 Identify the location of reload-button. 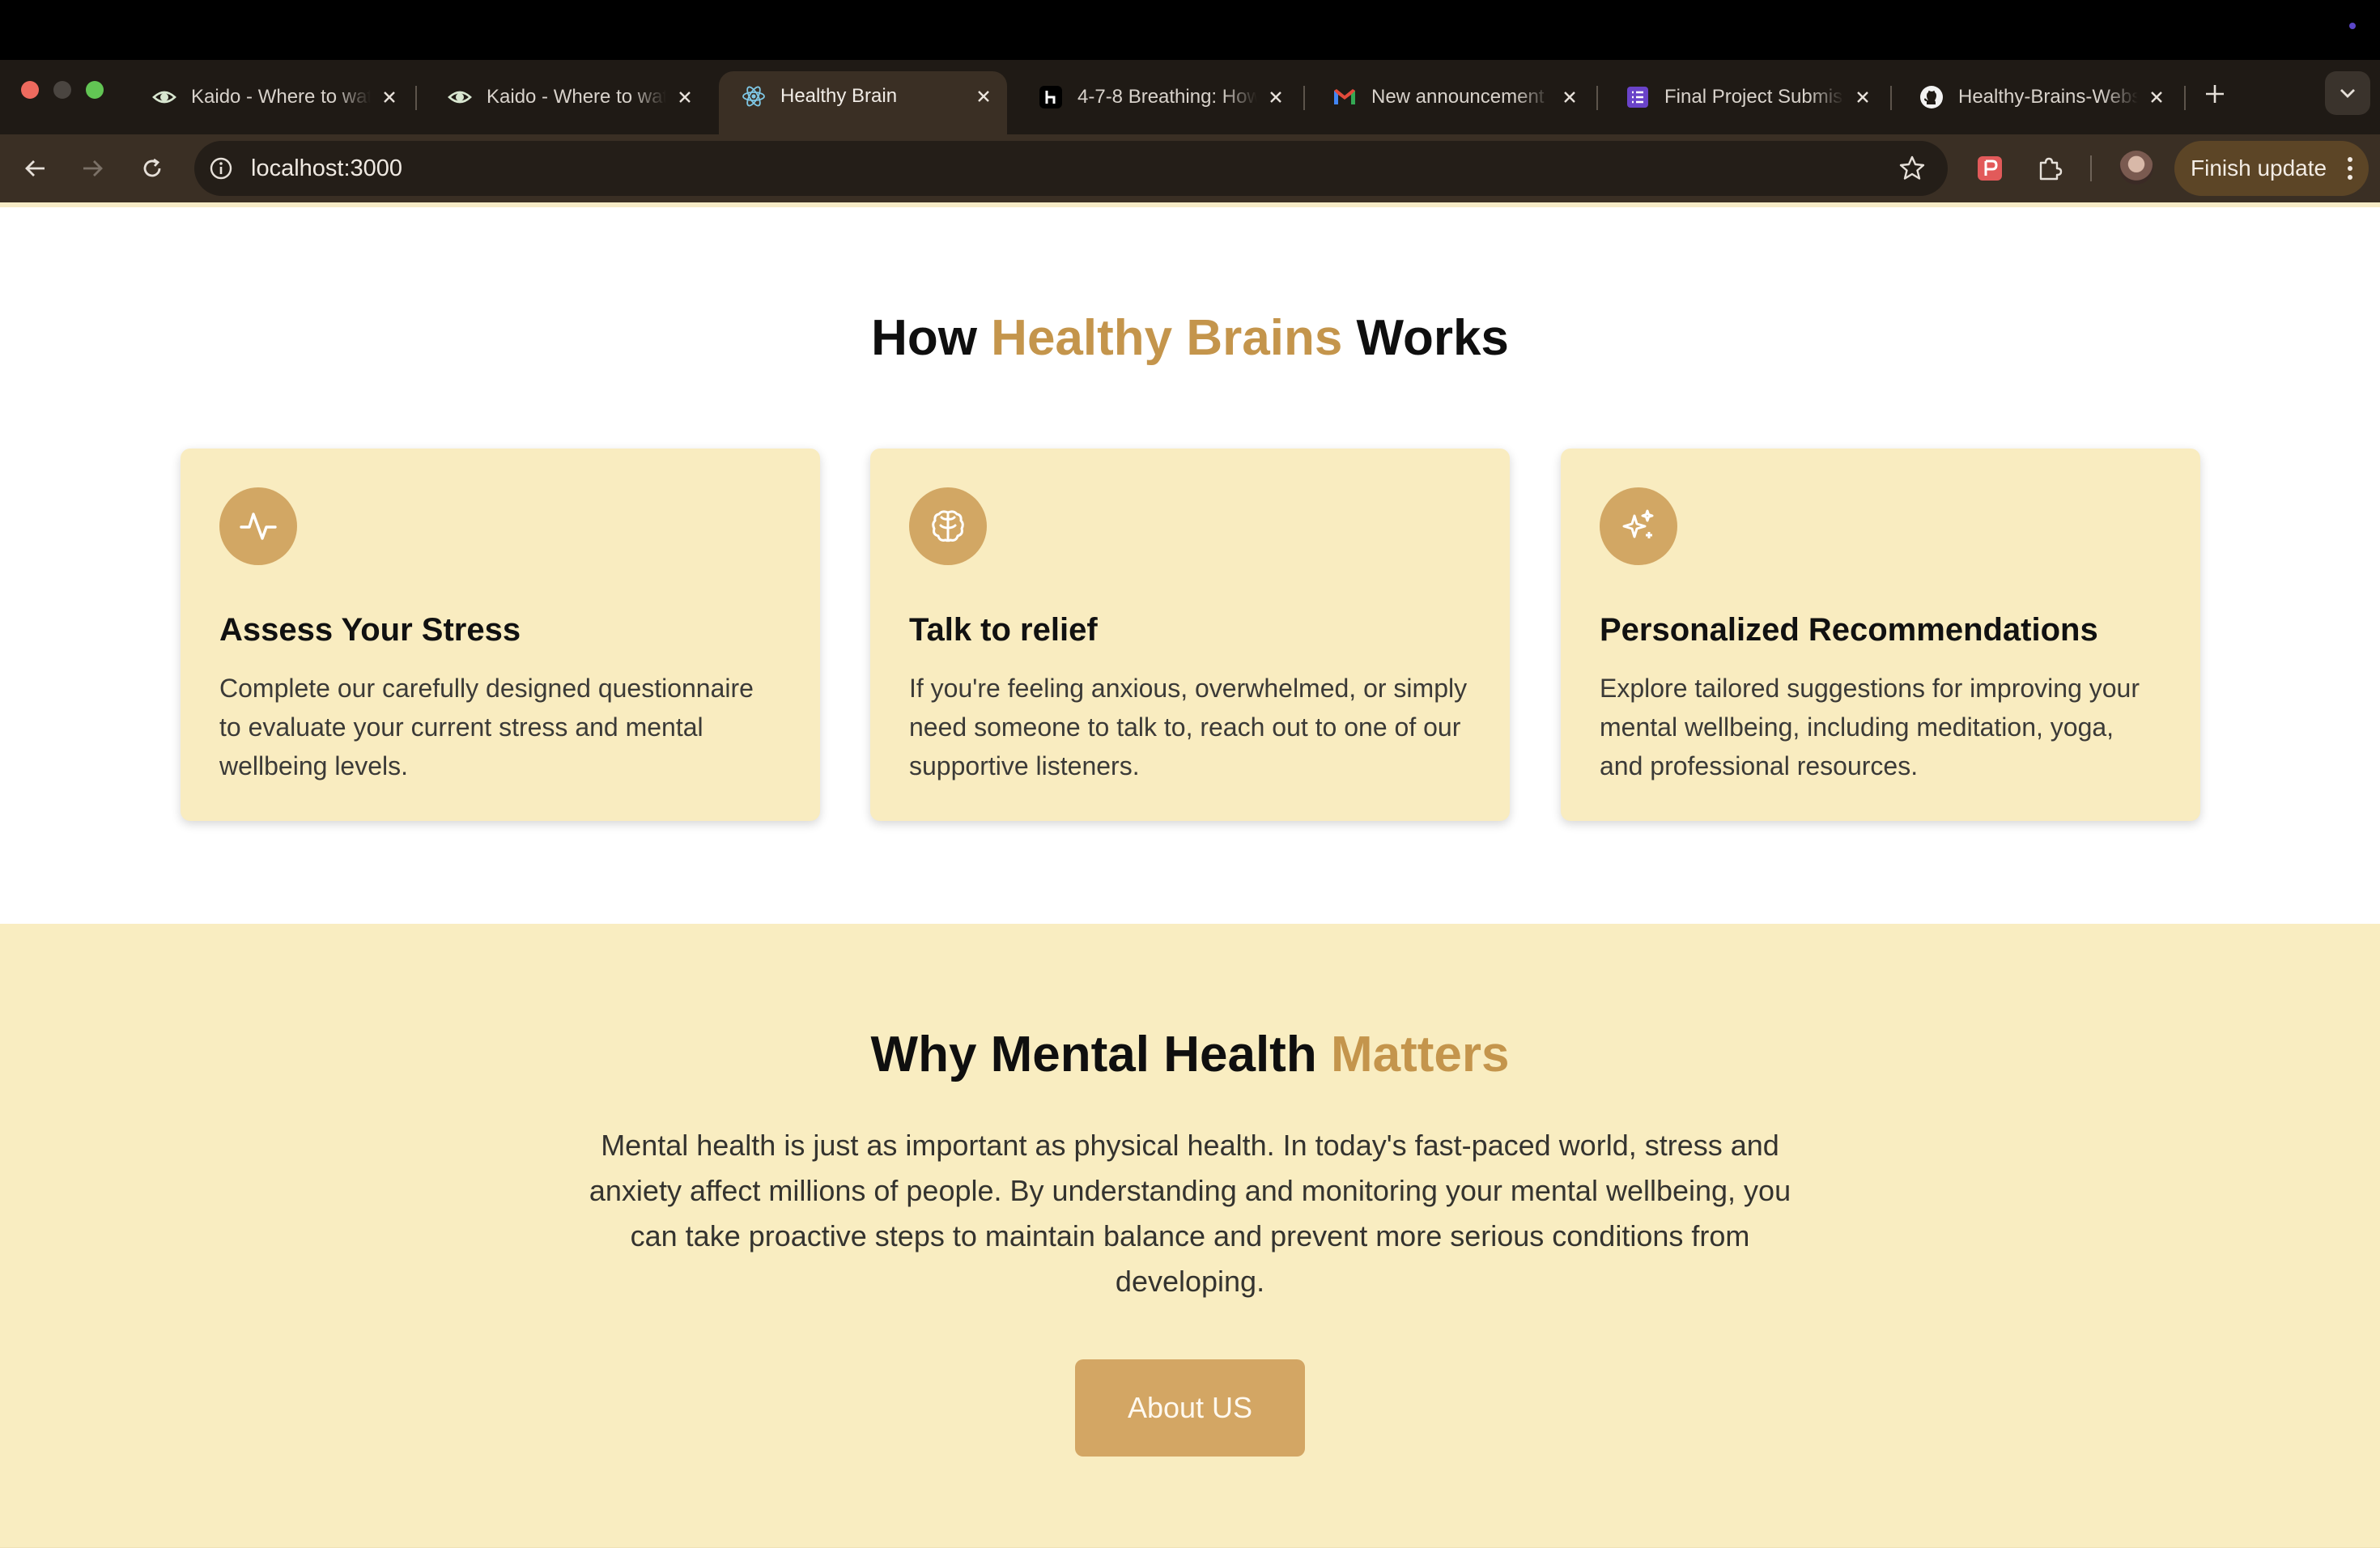
(152, 168).